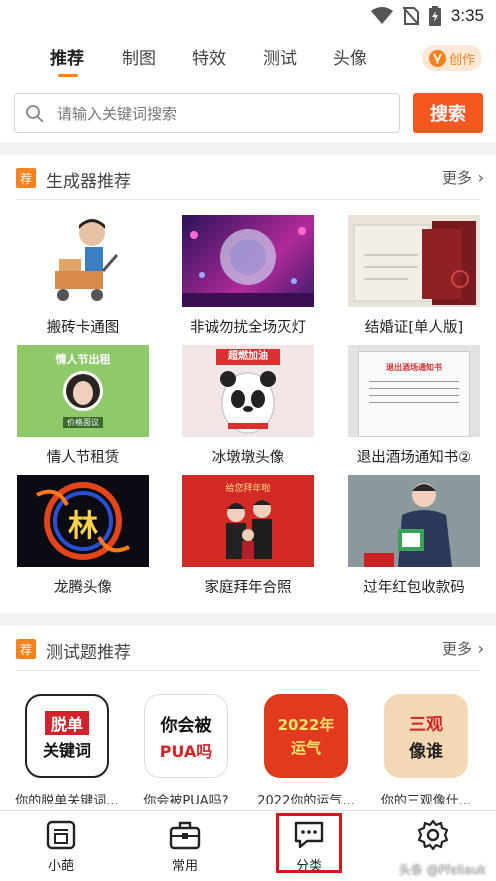  What do you see at coordinates (186, 725) in the screenshot?
I see `thumbnail-text: 你会被` at bounding box center [186, 725].